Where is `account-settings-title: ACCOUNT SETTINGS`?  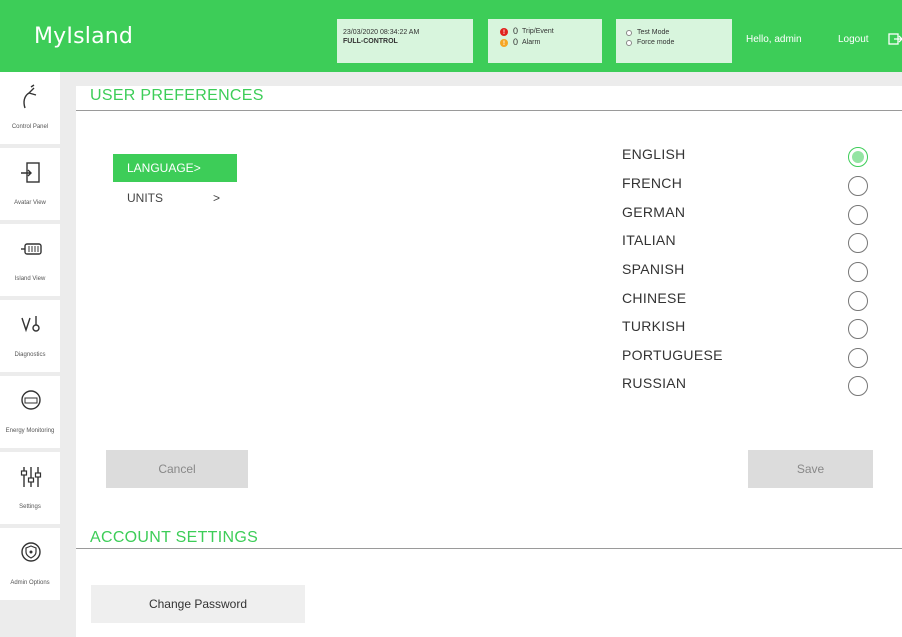
account-settings-title: ACCOUNT SETTINGS is located at coordinates (174, 537).